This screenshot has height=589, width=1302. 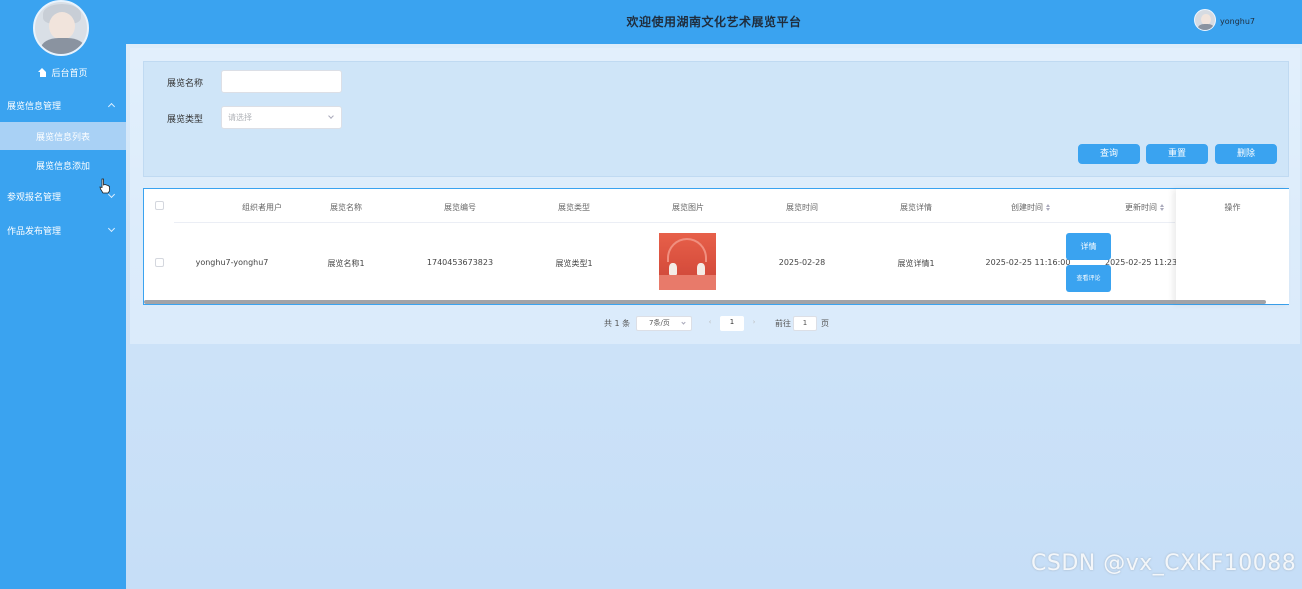 I want to click on detail-button: 详情, so click(x=1088, y=246).